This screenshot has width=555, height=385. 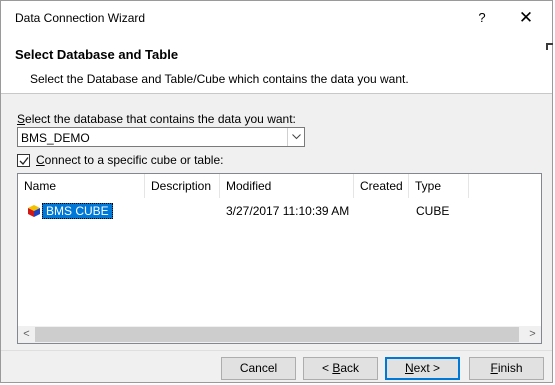 What do you see at coordinates (422, 368) in the screenshot?
I see `next-button: Next >` at bounding box center [422, 368].